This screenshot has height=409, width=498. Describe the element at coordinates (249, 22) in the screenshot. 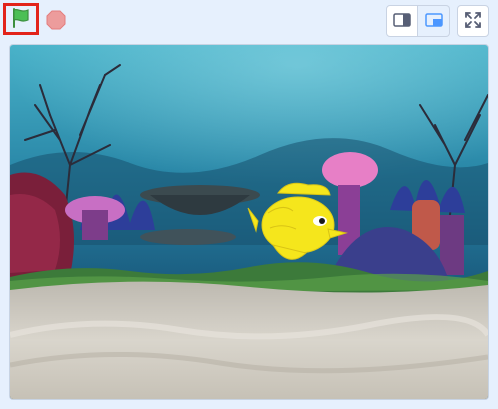

I see `stage-header` at that location.